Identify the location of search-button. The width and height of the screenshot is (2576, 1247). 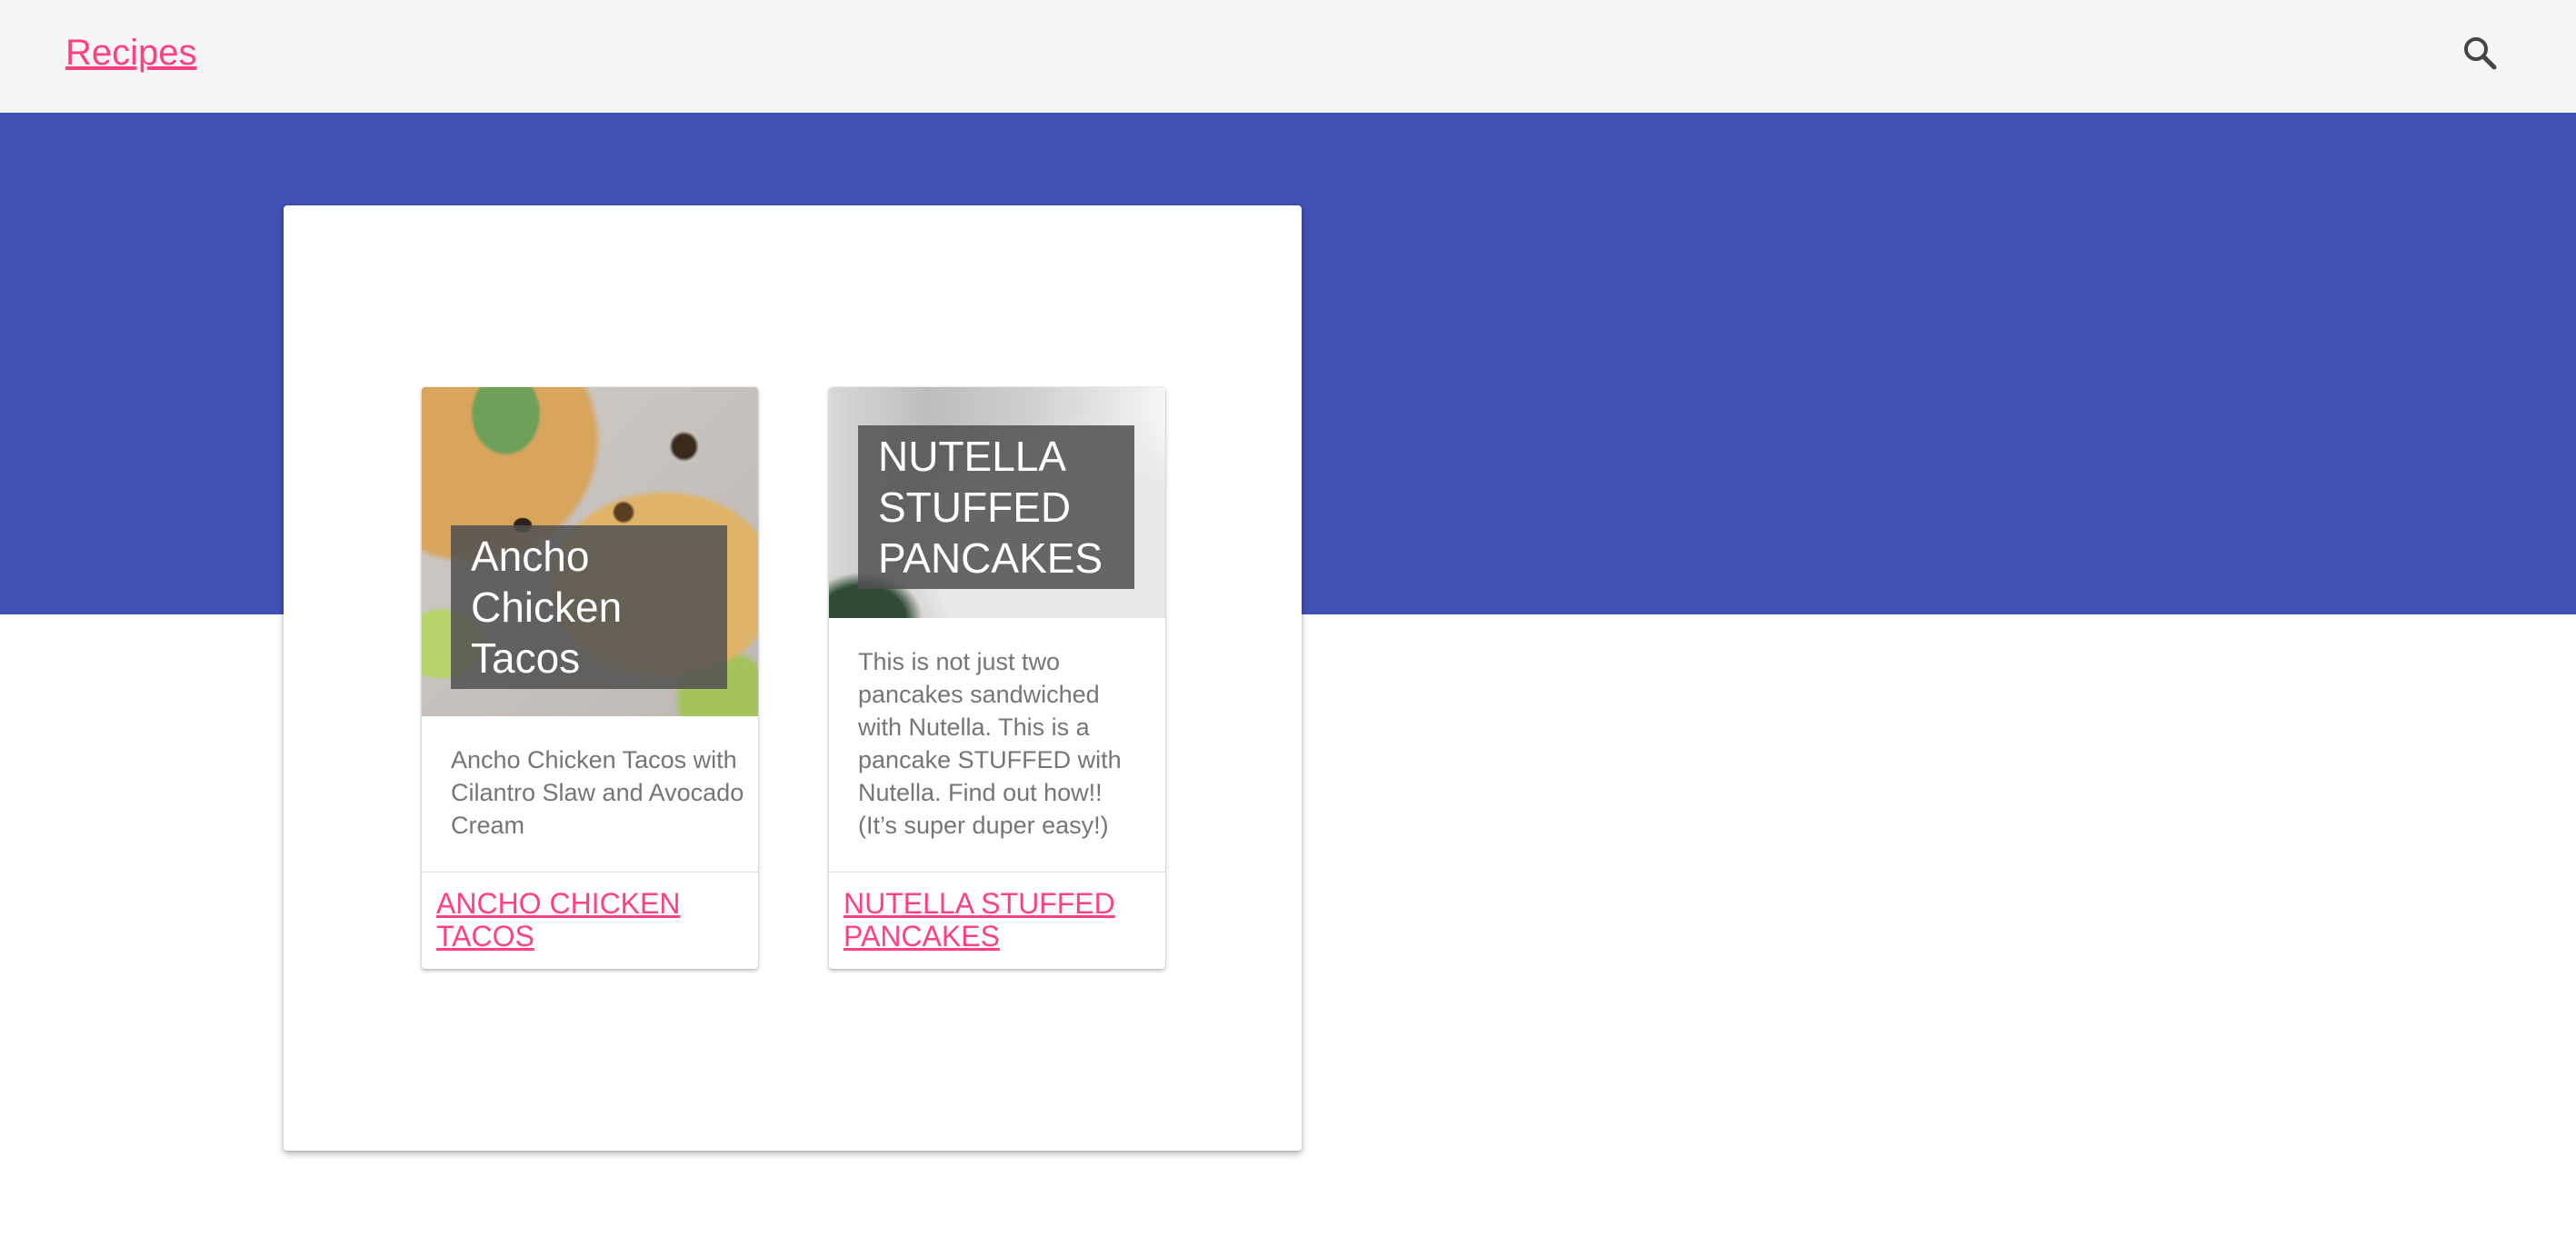
(2481, 54).